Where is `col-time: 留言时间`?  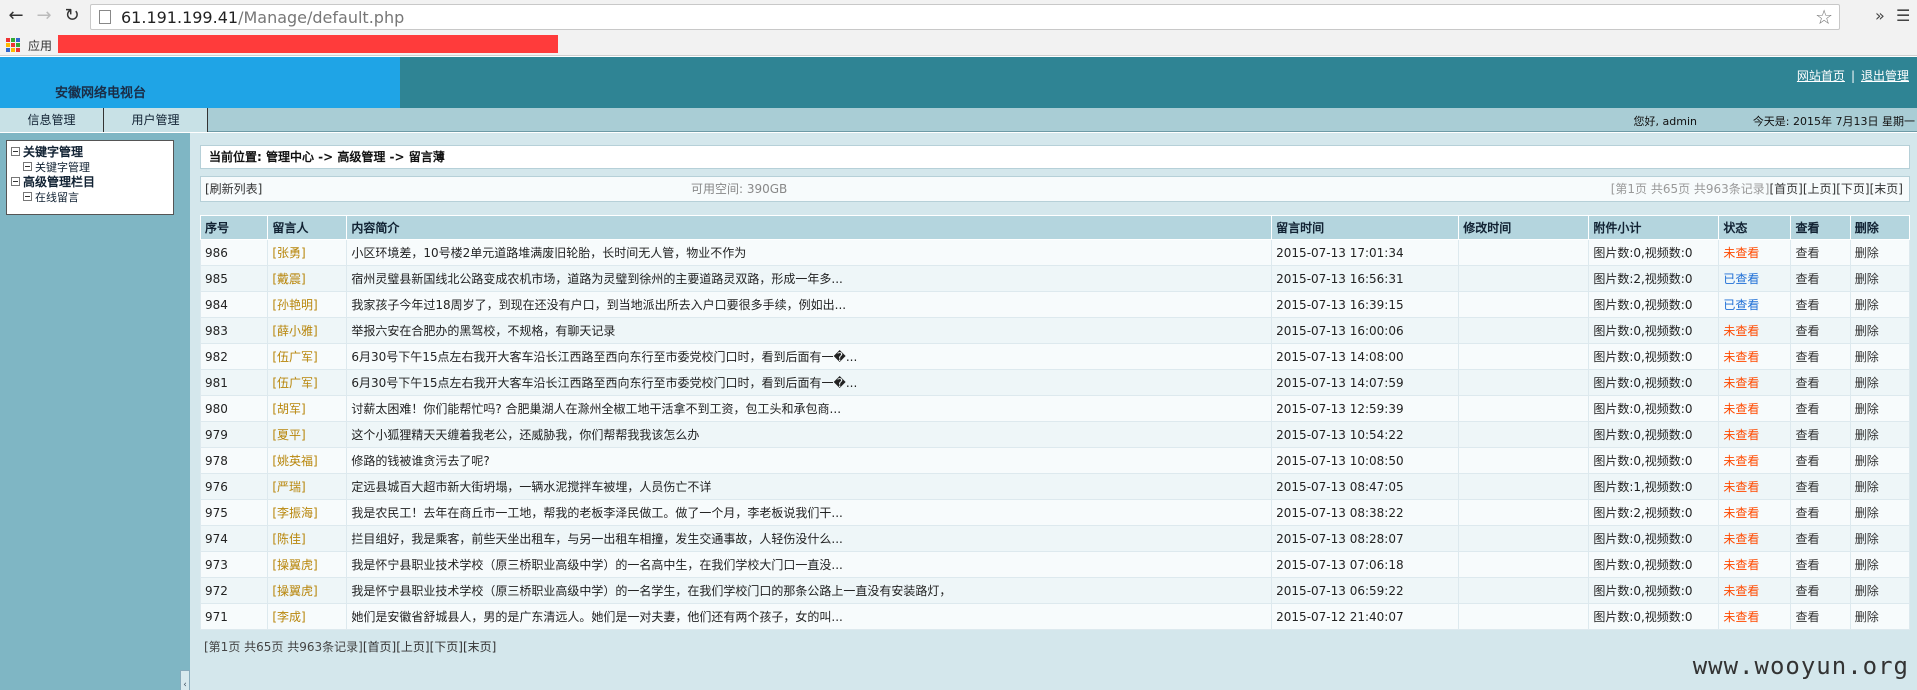
col-time: 留言时间 is located at coordinates (1365, 227).